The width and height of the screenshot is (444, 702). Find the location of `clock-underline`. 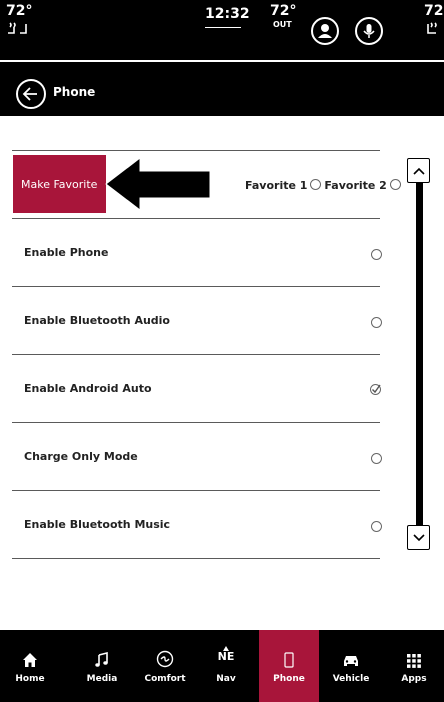

clock-underline is located at coordinates (223, 27).